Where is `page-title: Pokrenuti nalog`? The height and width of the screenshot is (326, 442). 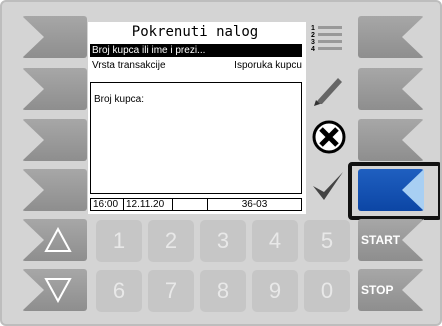
page-title: Pokrenuti nalog is located at coordinates (195, 32).